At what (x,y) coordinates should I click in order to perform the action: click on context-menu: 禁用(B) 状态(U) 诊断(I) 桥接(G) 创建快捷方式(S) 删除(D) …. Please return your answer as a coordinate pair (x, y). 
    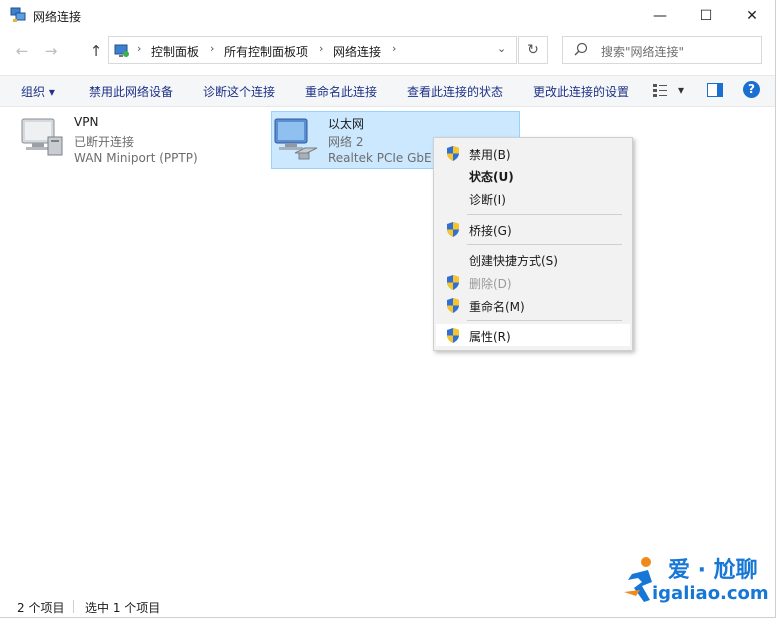
    Looking at the image, I should click on (533, 244).